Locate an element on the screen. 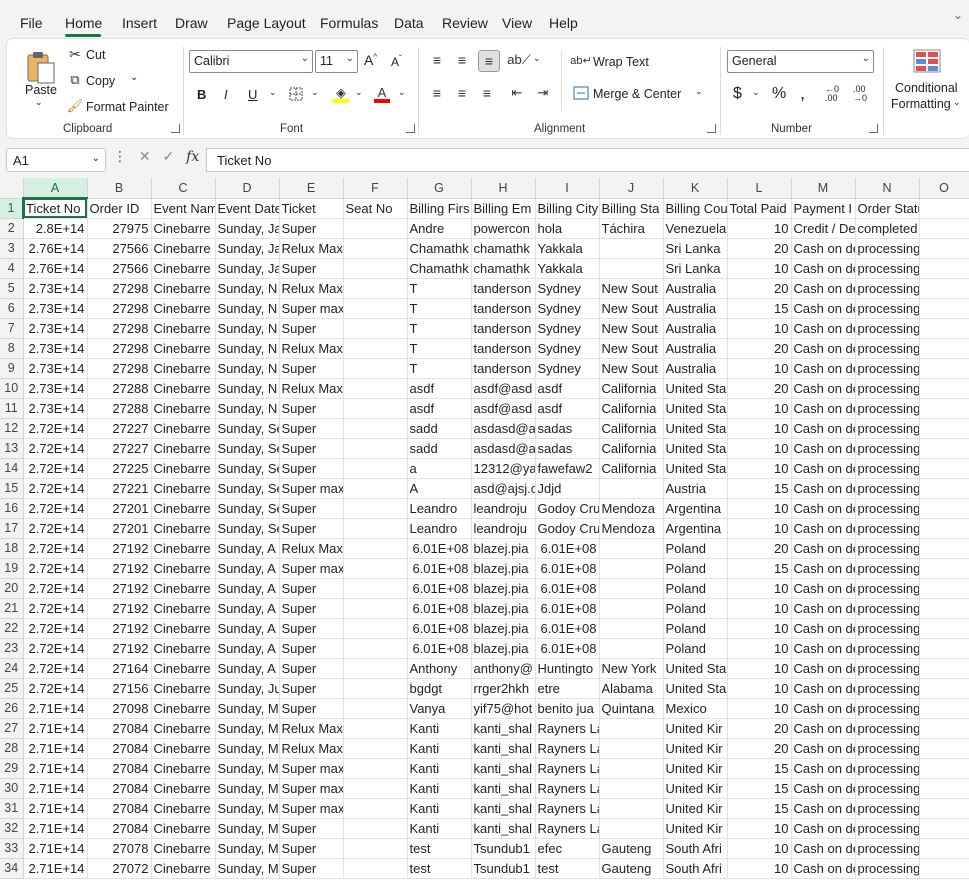 This screenshot has width=969, height=881. cell-c12: Cinebarre is located at coordinates (183, 428).